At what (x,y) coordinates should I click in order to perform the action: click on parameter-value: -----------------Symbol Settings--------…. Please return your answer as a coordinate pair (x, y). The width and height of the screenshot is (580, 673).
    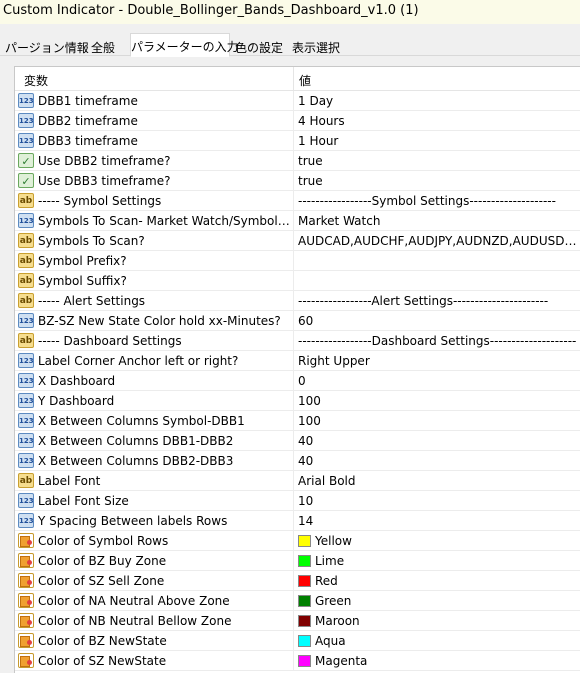
    Looking at the image, I should click on (438, 201).